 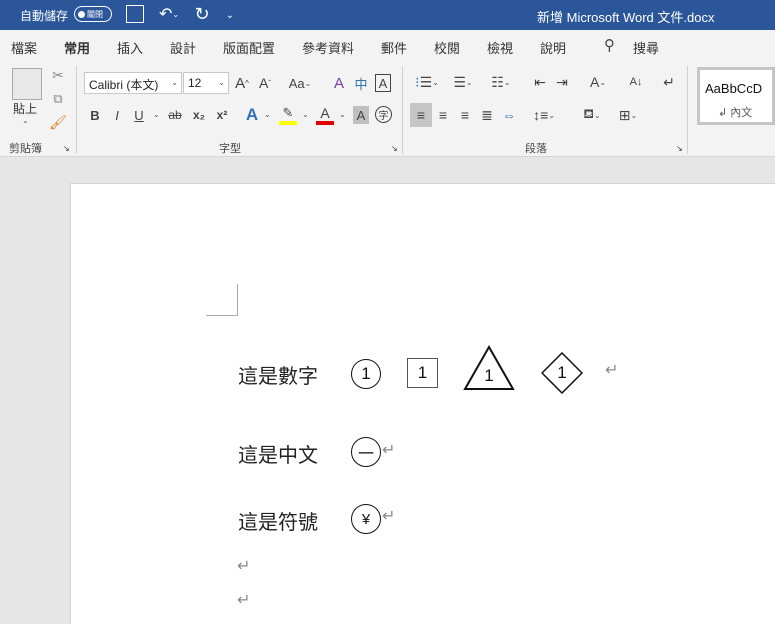 I want to click on change-case-label: Aa, so click(x=296, y=83).